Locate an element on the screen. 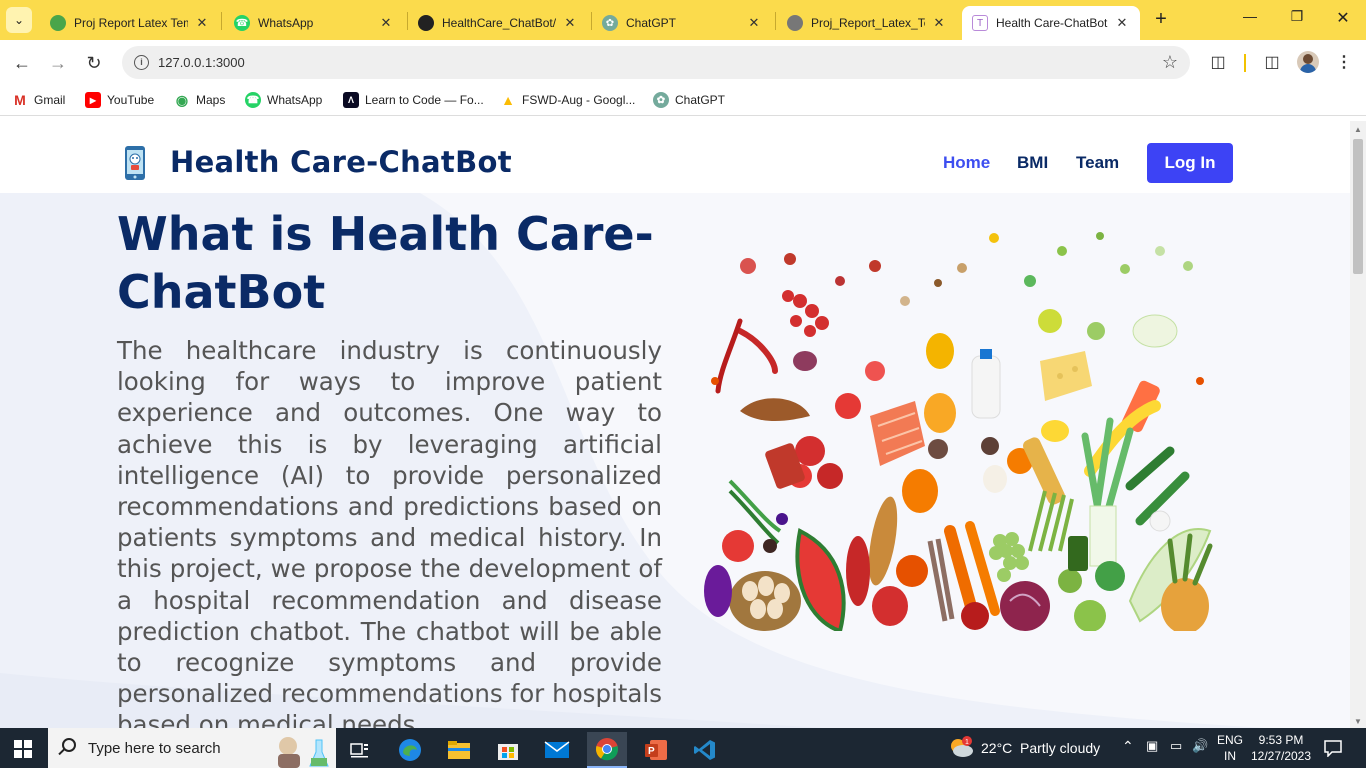 Image resolution: width=1366 pixels, height=768 pixels. taskbar-search: Type here to search is located at coordinates (192, 748).